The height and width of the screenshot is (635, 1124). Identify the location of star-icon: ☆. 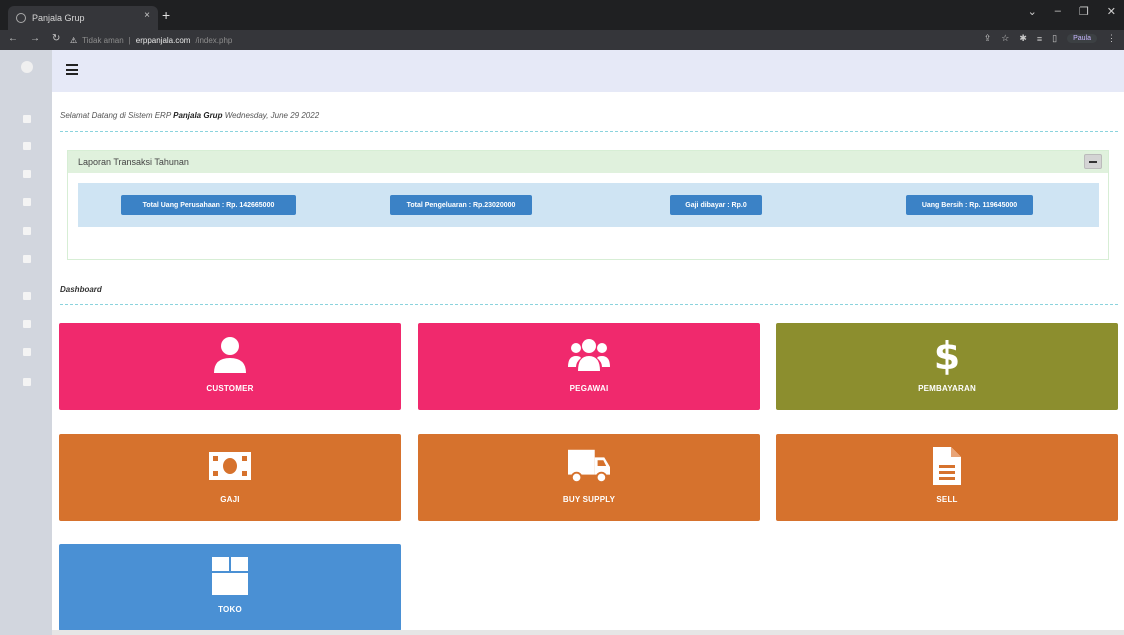
(1005, 38).